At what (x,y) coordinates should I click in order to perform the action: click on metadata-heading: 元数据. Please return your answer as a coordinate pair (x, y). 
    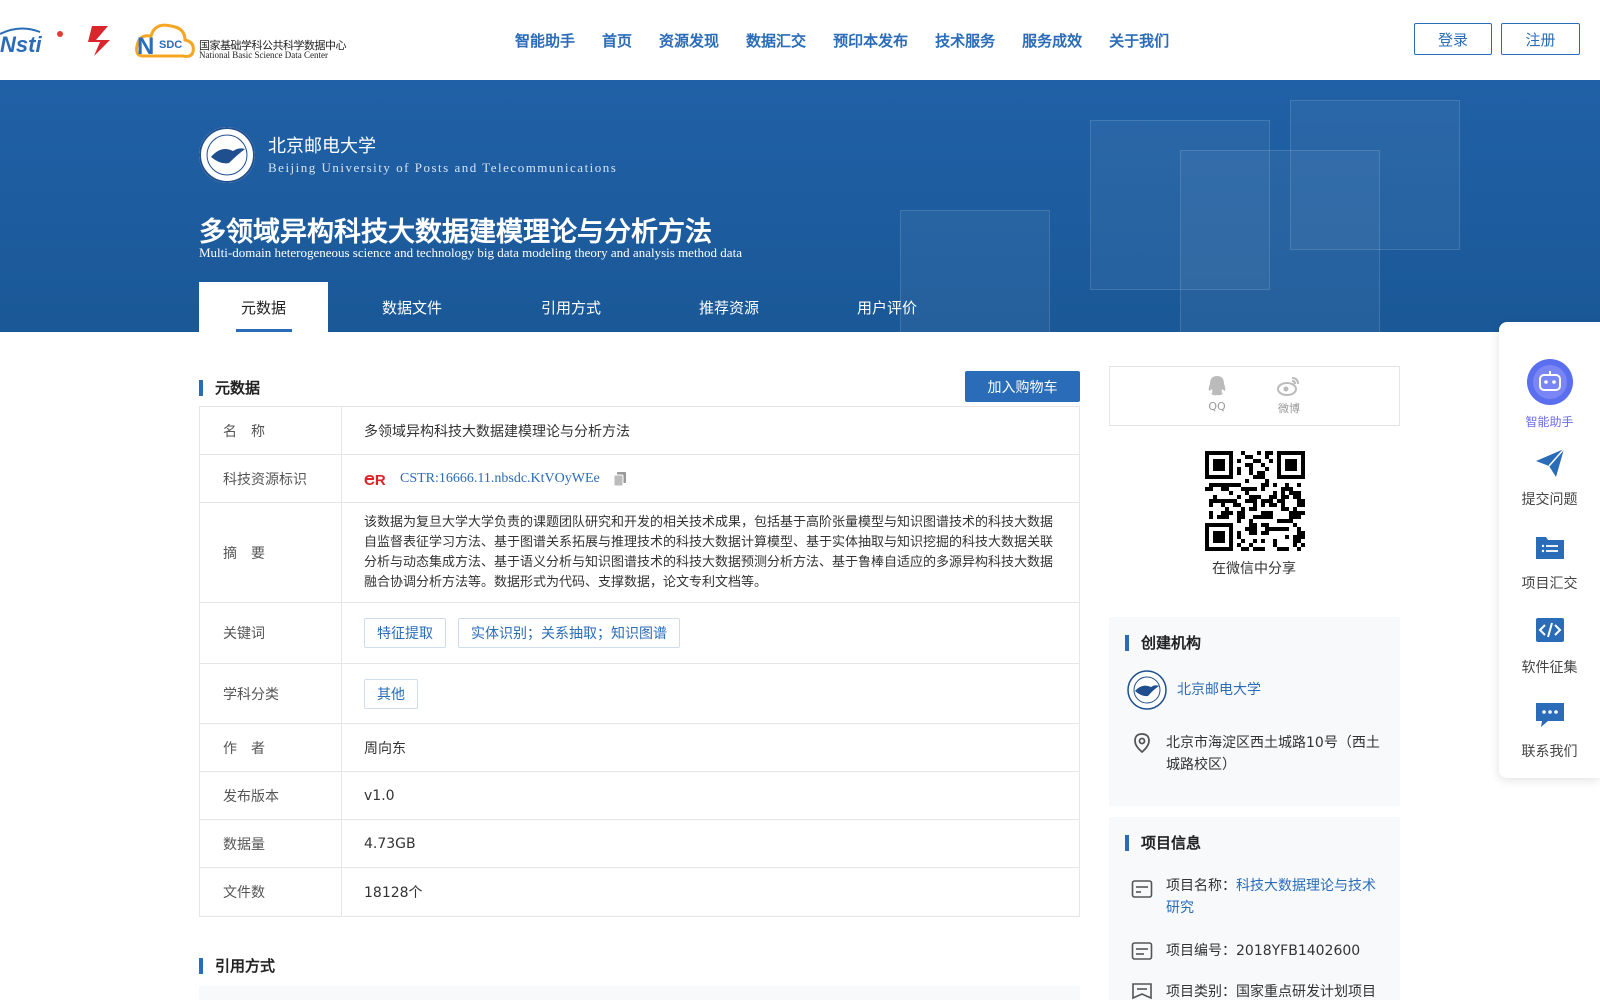
    Looking at the image, I should click on (229, 387).